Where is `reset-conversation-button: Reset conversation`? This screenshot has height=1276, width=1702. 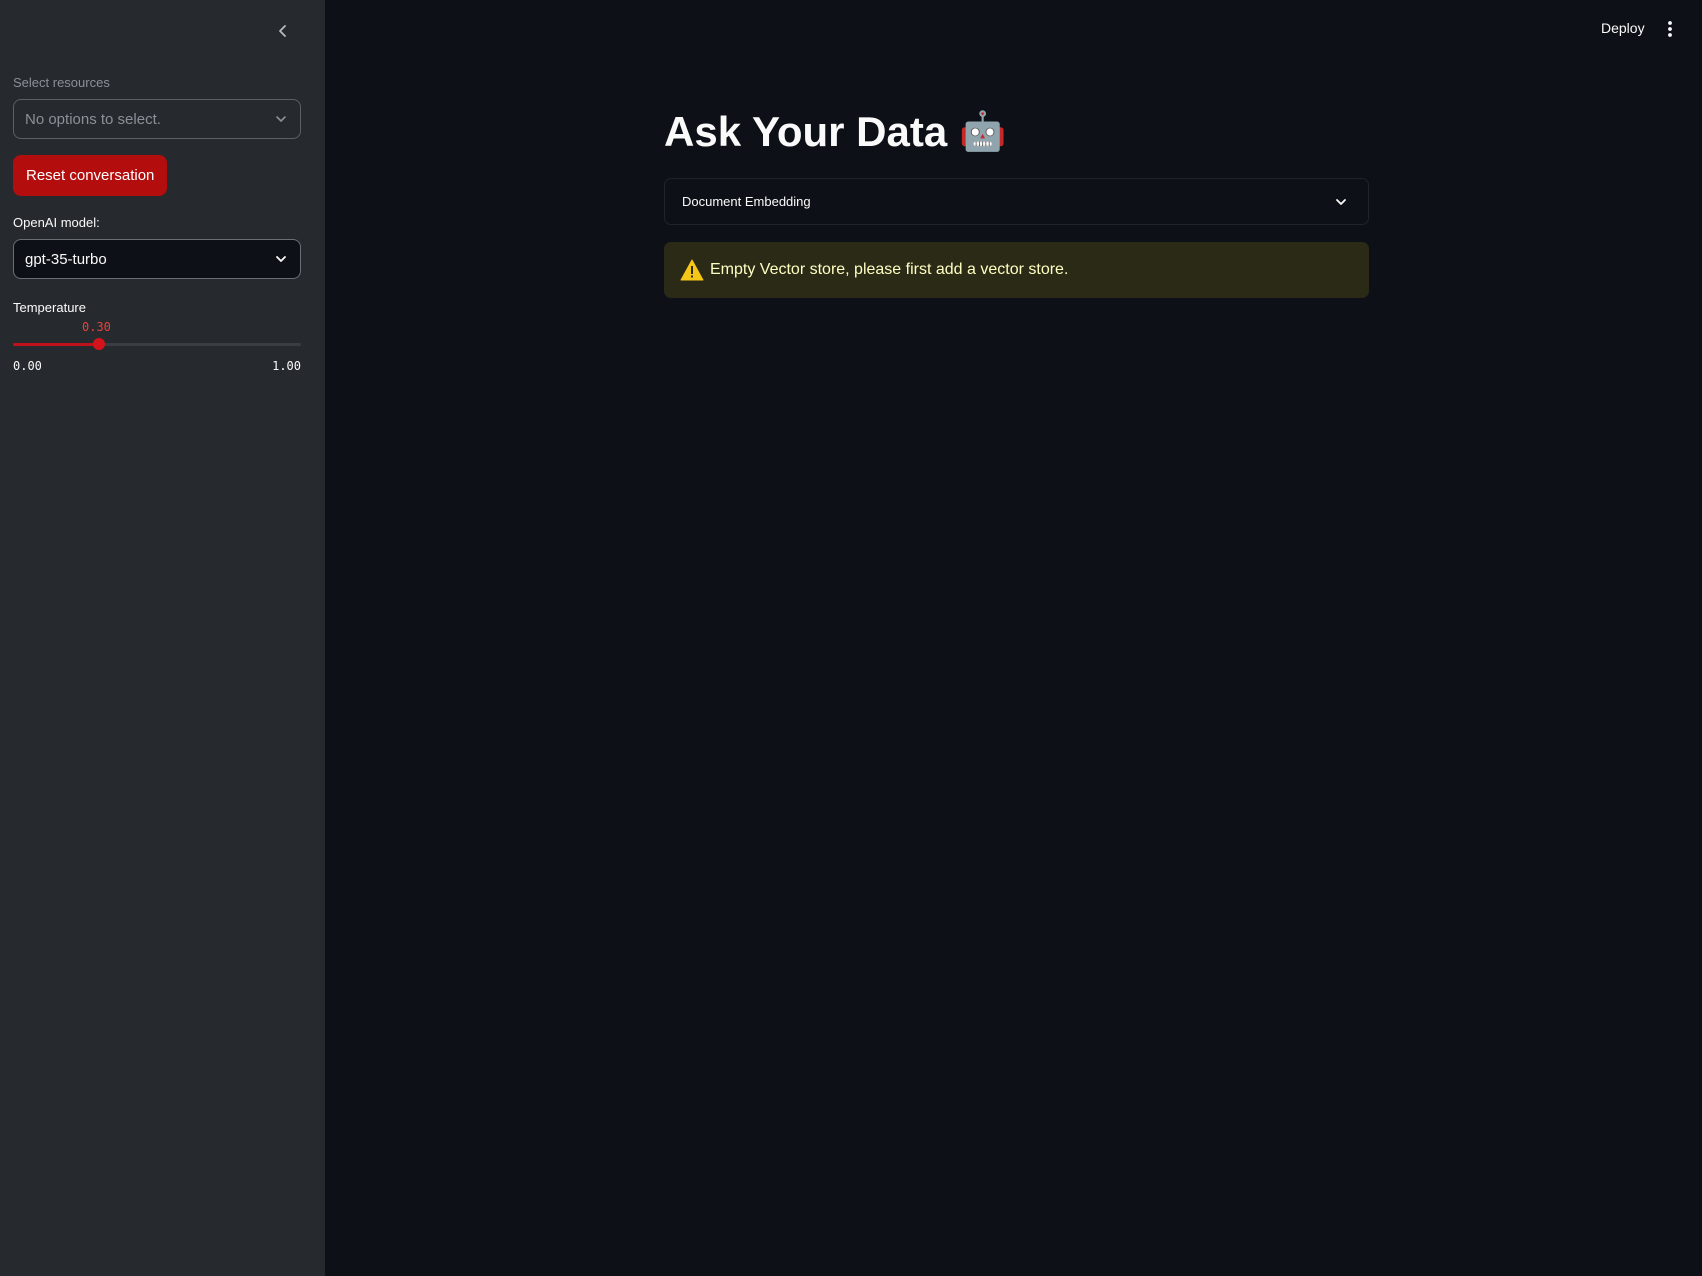 reset-conversation-button: Reset conversation is located at coordinates (90, 175).